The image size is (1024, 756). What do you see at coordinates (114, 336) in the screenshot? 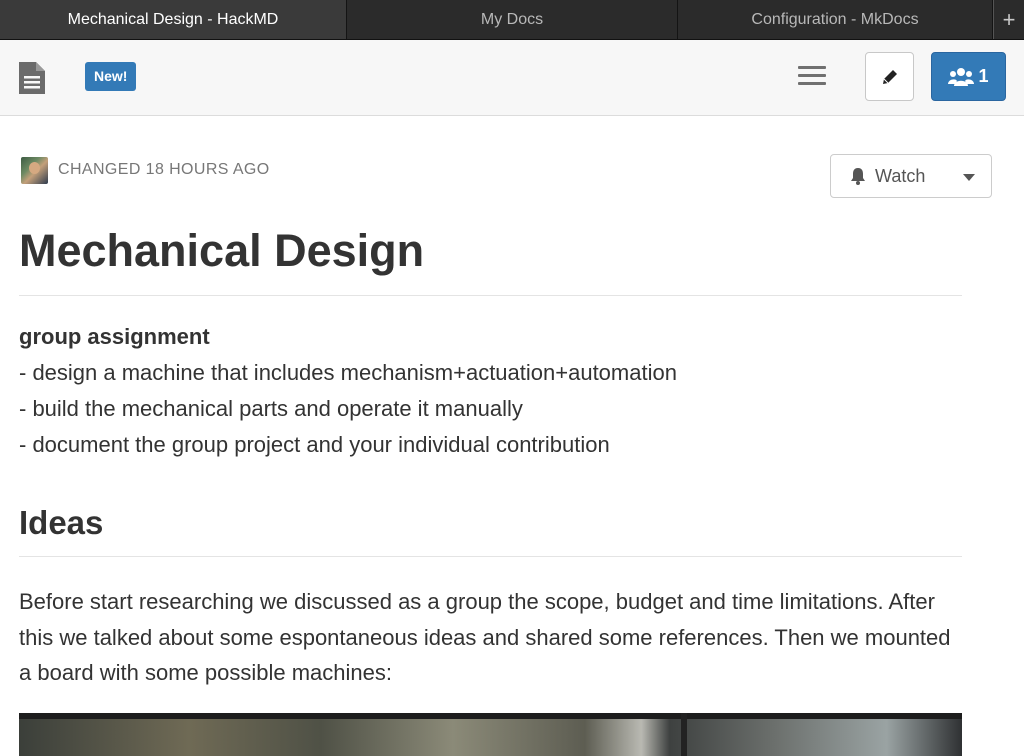
I see `group-assignment-heading: group assignment` at bounding box center [114, 336].